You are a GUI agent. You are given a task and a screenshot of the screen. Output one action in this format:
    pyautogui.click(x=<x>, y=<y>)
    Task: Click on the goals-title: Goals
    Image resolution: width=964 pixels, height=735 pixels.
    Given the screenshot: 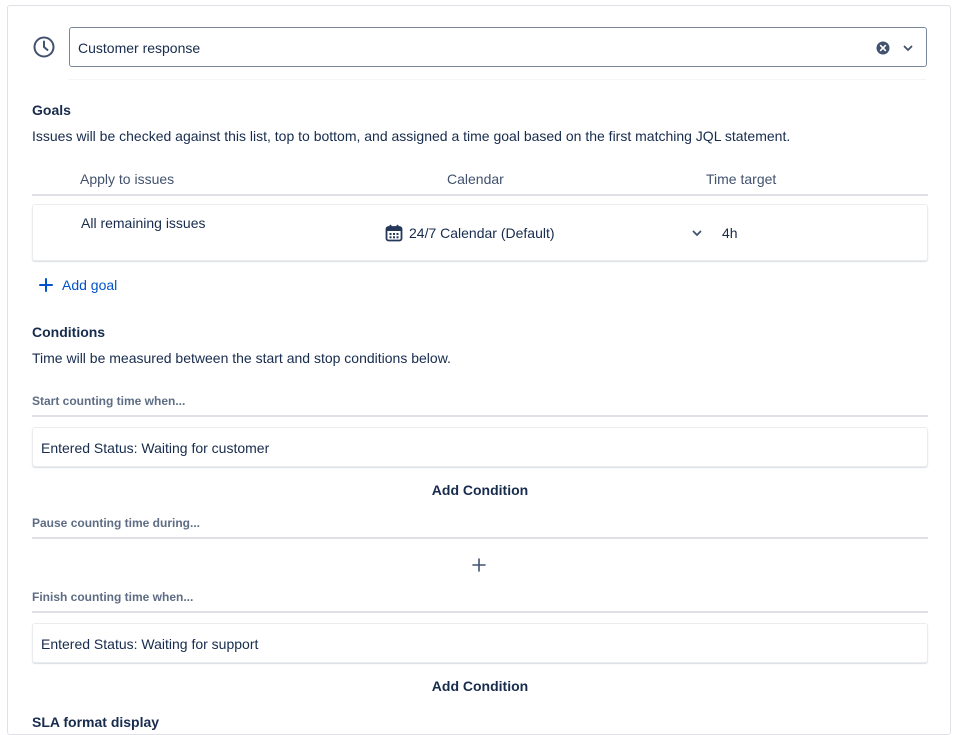 What is the action you would take?
    pyautogui.click(x=51, y=110)
    